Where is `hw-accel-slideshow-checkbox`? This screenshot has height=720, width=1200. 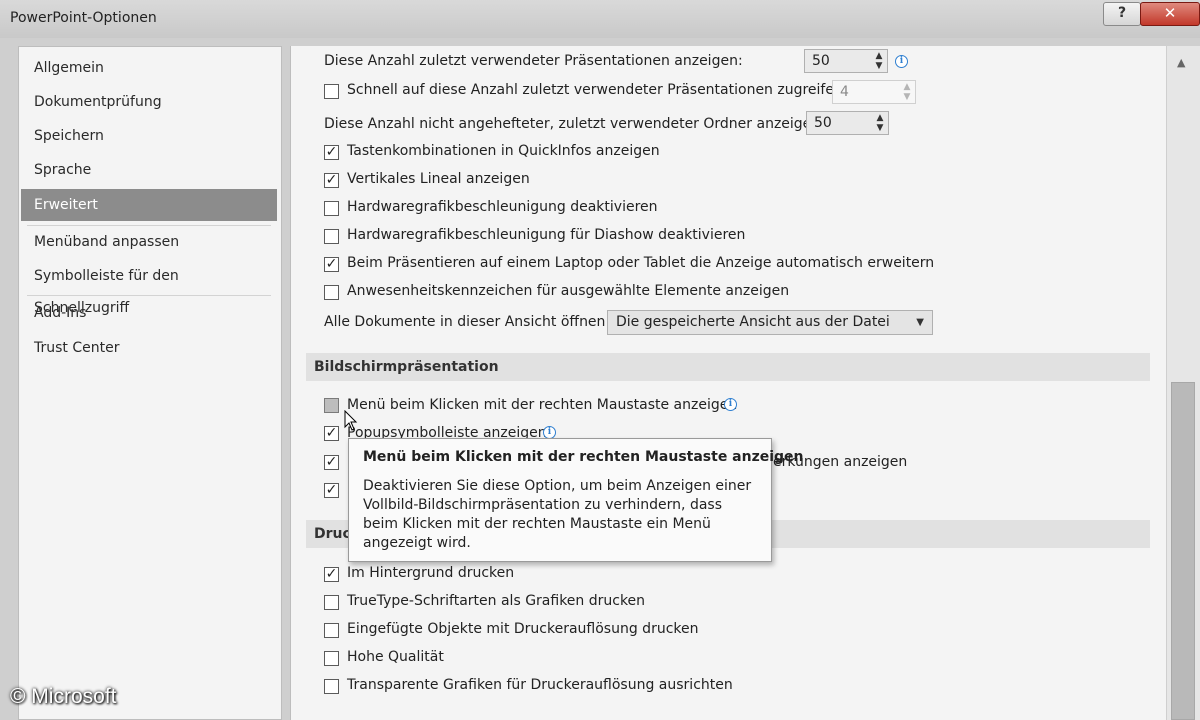
hw-accel-slideshow-checkbox is located at coordinates (331, 236).